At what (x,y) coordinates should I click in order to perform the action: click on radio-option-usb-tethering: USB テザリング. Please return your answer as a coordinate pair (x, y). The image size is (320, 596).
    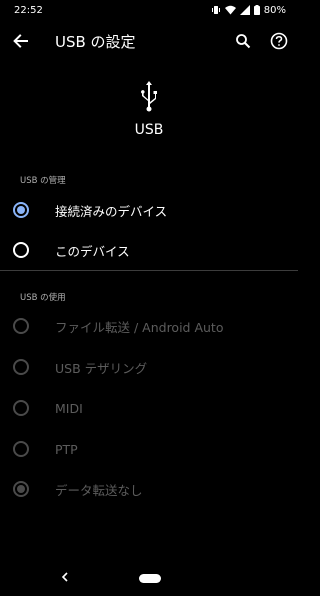
    Looking at the image, I should click on (149, 367).